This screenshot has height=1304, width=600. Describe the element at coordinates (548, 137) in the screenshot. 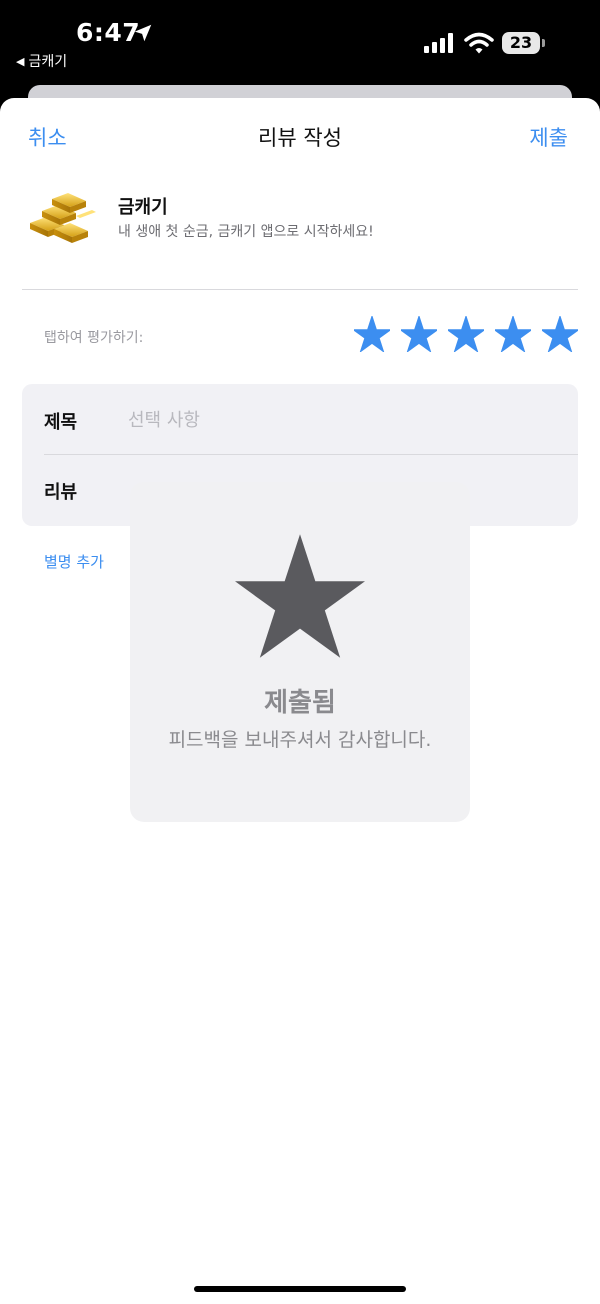

I see `submit-button: 제출` at that location.